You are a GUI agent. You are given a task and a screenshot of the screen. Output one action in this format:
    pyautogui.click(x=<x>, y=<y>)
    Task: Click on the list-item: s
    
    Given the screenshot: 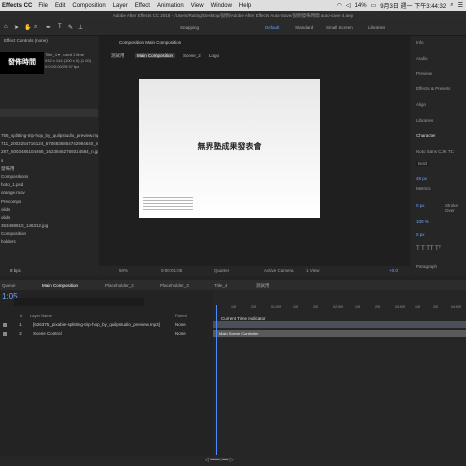 What is the action you would take?
    pyautogui.click(x=49, y=161)
    